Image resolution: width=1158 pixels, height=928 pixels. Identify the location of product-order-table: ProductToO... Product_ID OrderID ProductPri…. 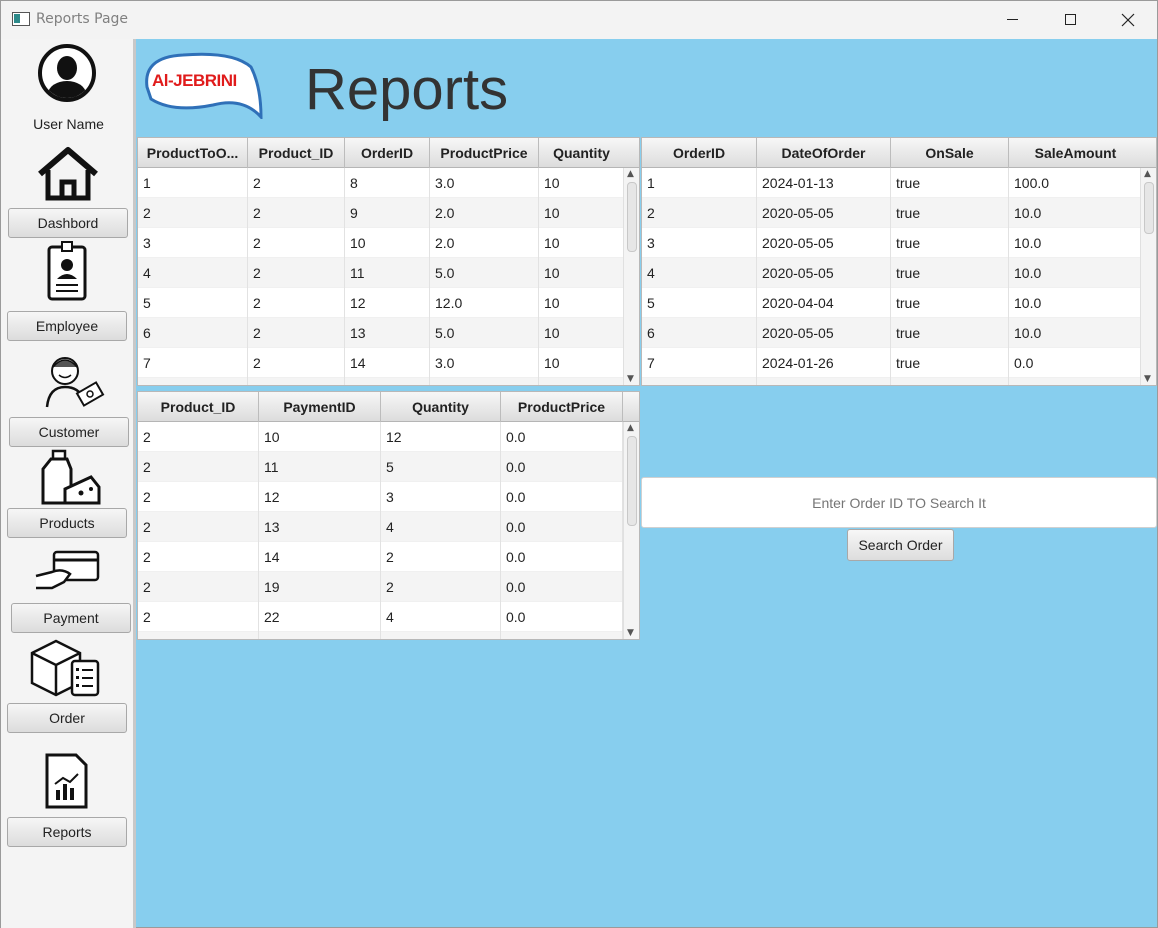
(388, 261).